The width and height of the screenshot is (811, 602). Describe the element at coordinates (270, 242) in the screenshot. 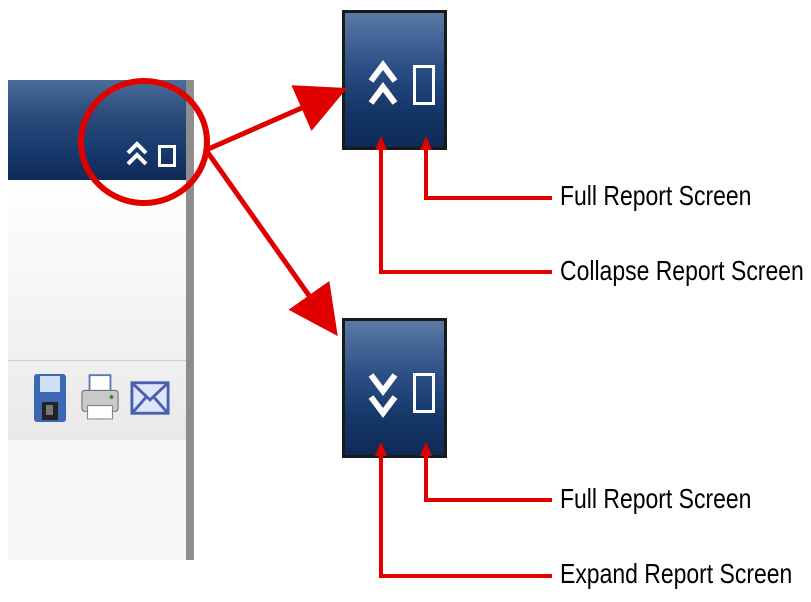

I see `arrow-to-bottom-inset` at that location.